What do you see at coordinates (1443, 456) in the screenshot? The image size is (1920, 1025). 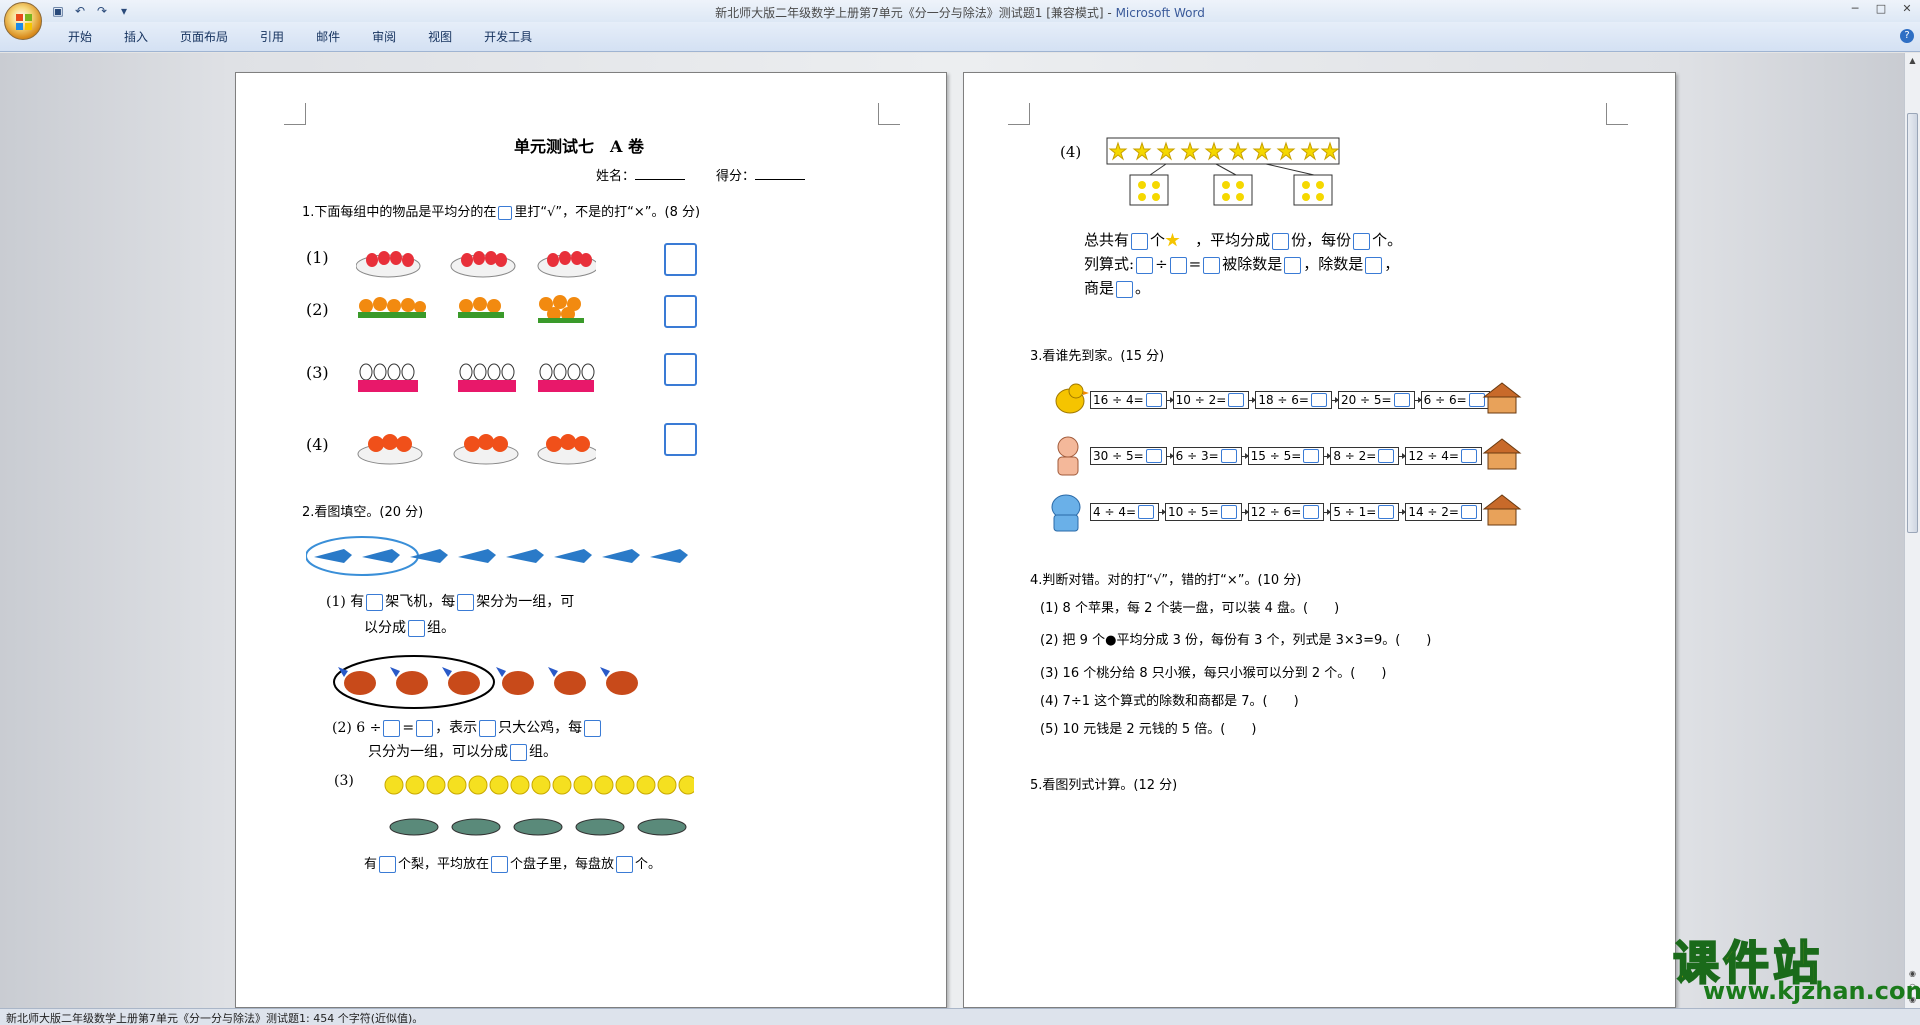 I see `race-cell: 12 ÷ 4=` at bounding box center [1443, 456].